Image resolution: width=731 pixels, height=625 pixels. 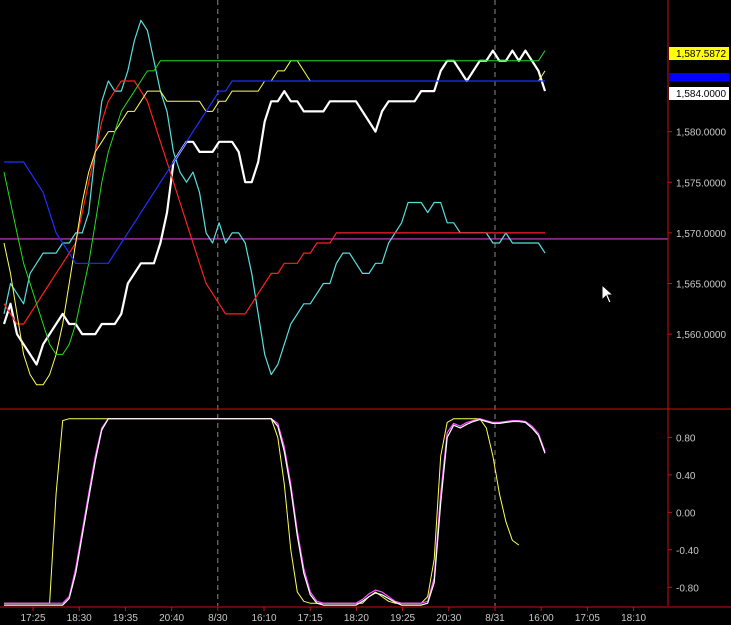 I want to click on time-tick-label: 8/31, so click(x=495, y=618).